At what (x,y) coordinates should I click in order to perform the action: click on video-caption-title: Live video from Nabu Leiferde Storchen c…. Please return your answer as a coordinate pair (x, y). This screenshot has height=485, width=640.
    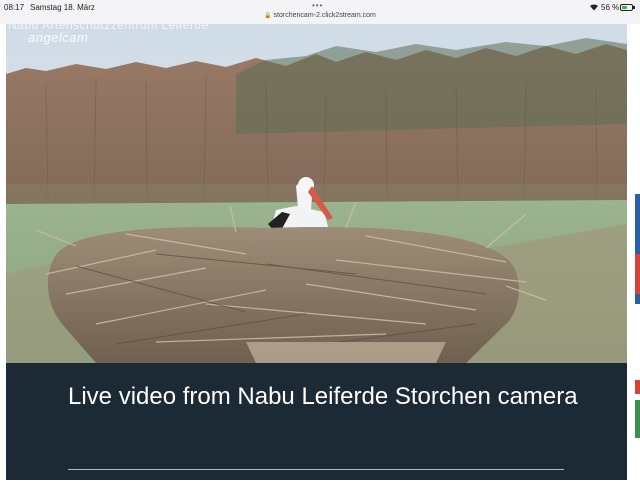
    Looking at the image, I should click on (323, 396).